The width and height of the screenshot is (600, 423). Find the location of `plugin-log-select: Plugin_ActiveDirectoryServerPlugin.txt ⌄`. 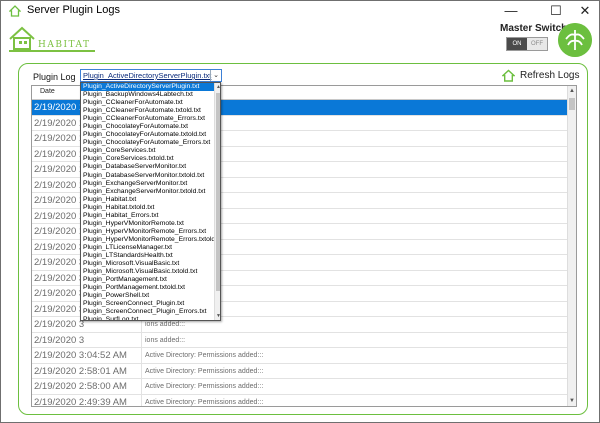

plugin-log-select: Plugin_ActiveDirectoryServerPlugin.txt ⌄ is located at coordinates (151, 75).